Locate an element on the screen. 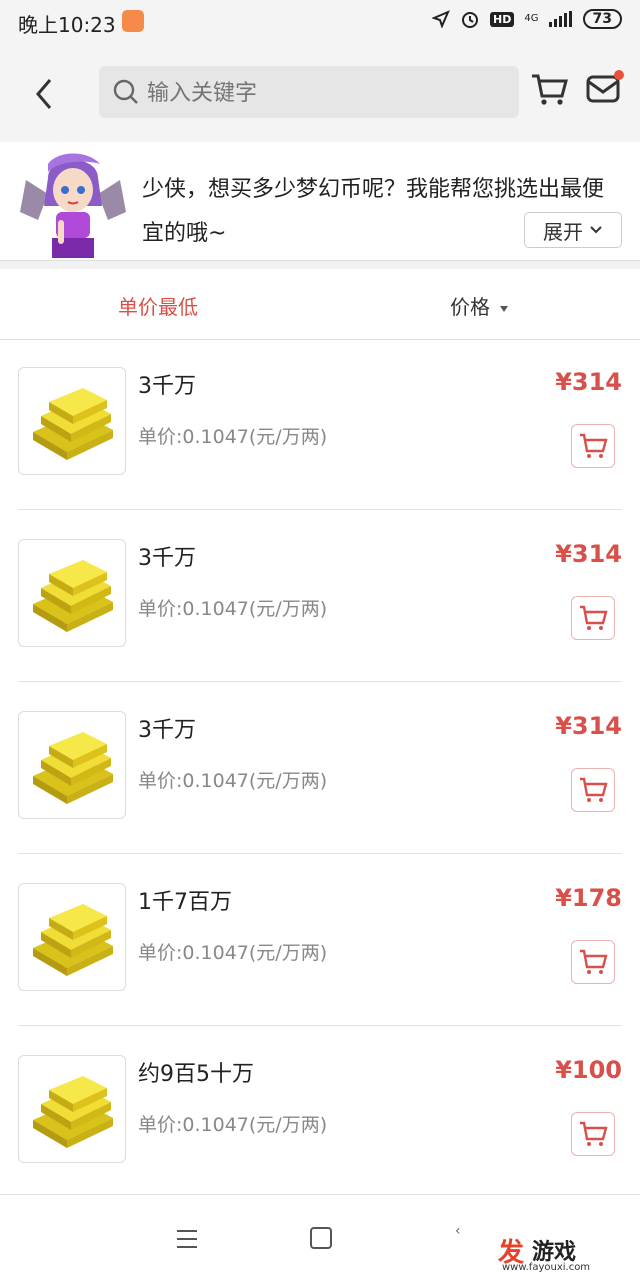 The image size is (640, 1281). back-icon is located at coordinates (45, 94).